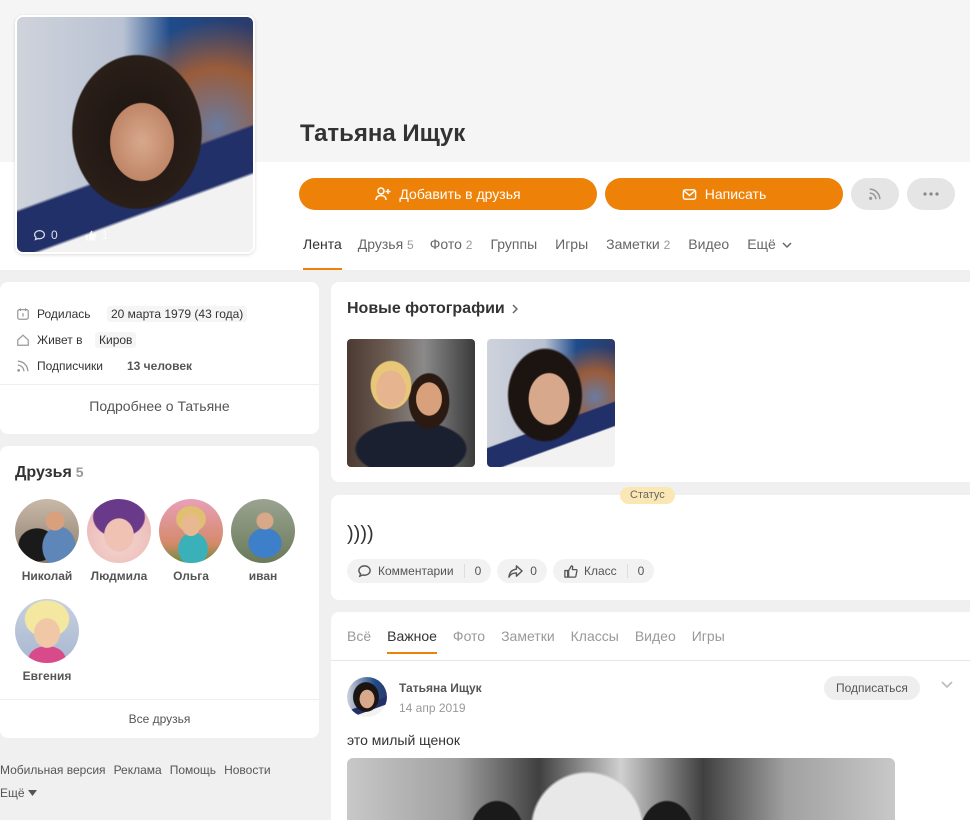 This screenshot has width=970, height=820. What do you see at coordinates (947, 685) in the screenshot?
I see `chevron-down-icon` at bounding box center [947, 685].